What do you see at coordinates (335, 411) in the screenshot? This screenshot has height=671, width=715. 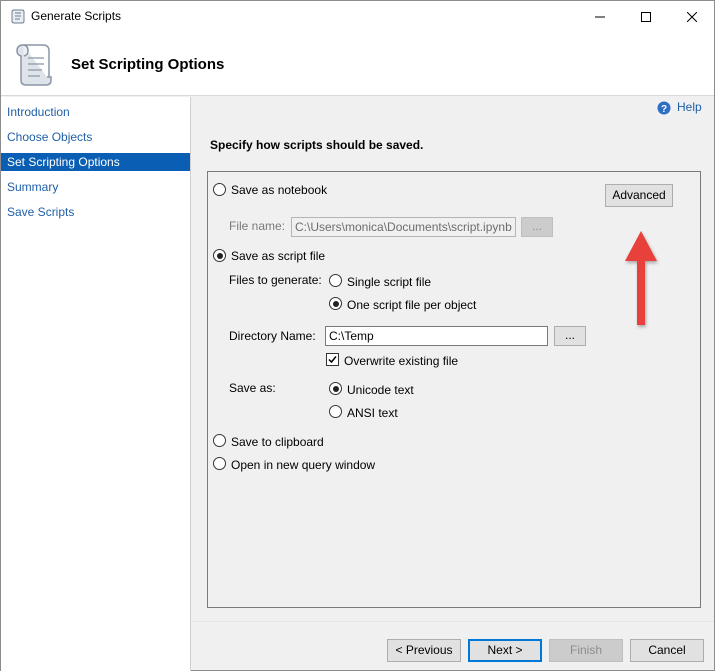 I see `ansi-text-radio` at bounding box center [335, 411].